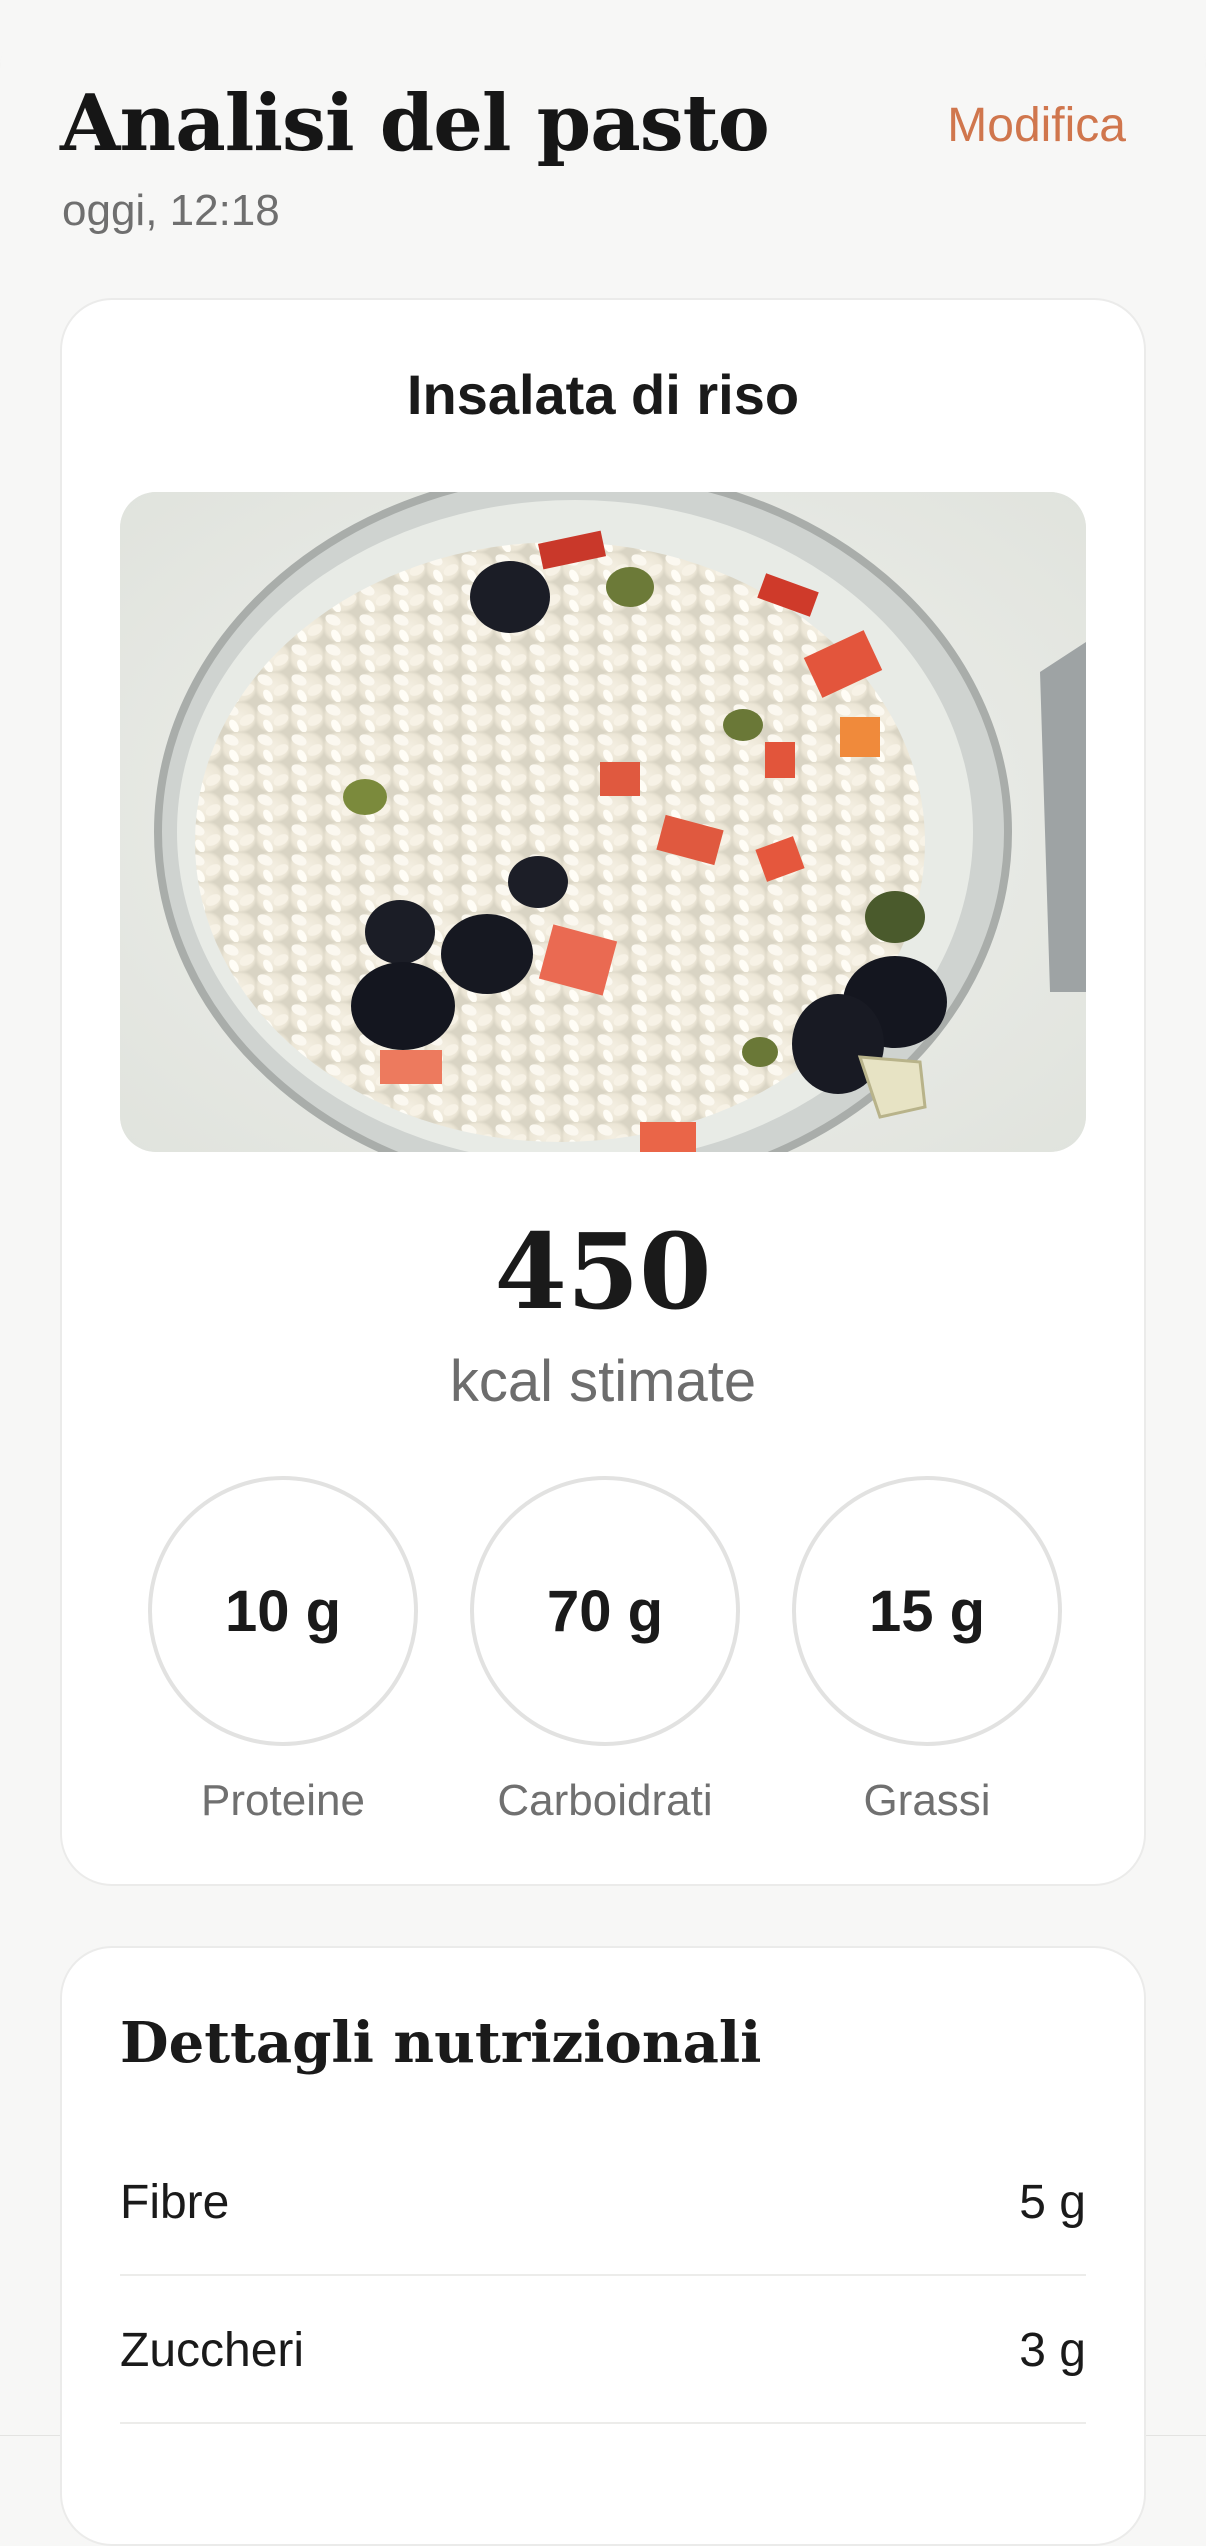  I want to click on nutrition-row-label: Zuccheri, so click(212, 2350).